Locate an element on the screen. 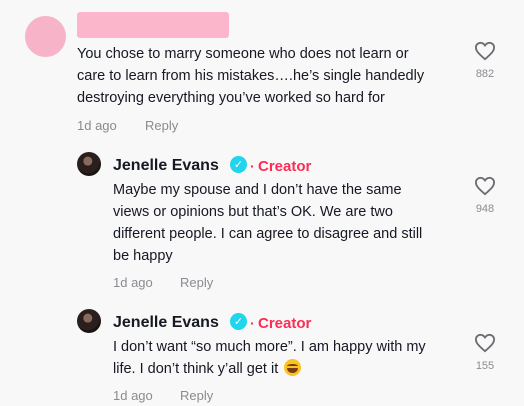 The width and height of the screenshot is (524, 406). comment-text-segment: life. I don’t think y’all get it is located at coordinates (196, 369).